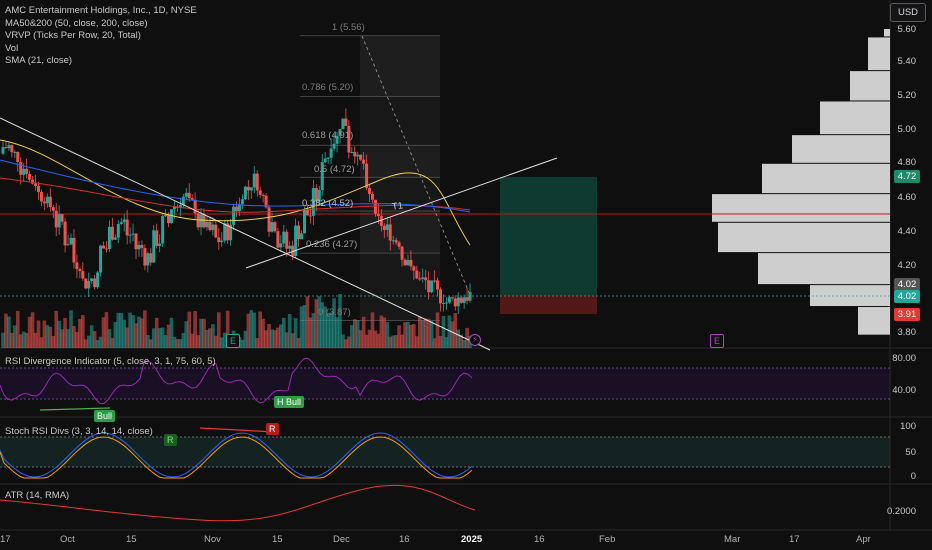 The width and height of the screenshot is (932, 550). I want to click on stoch-axis-label: 100, so click(908, 426).